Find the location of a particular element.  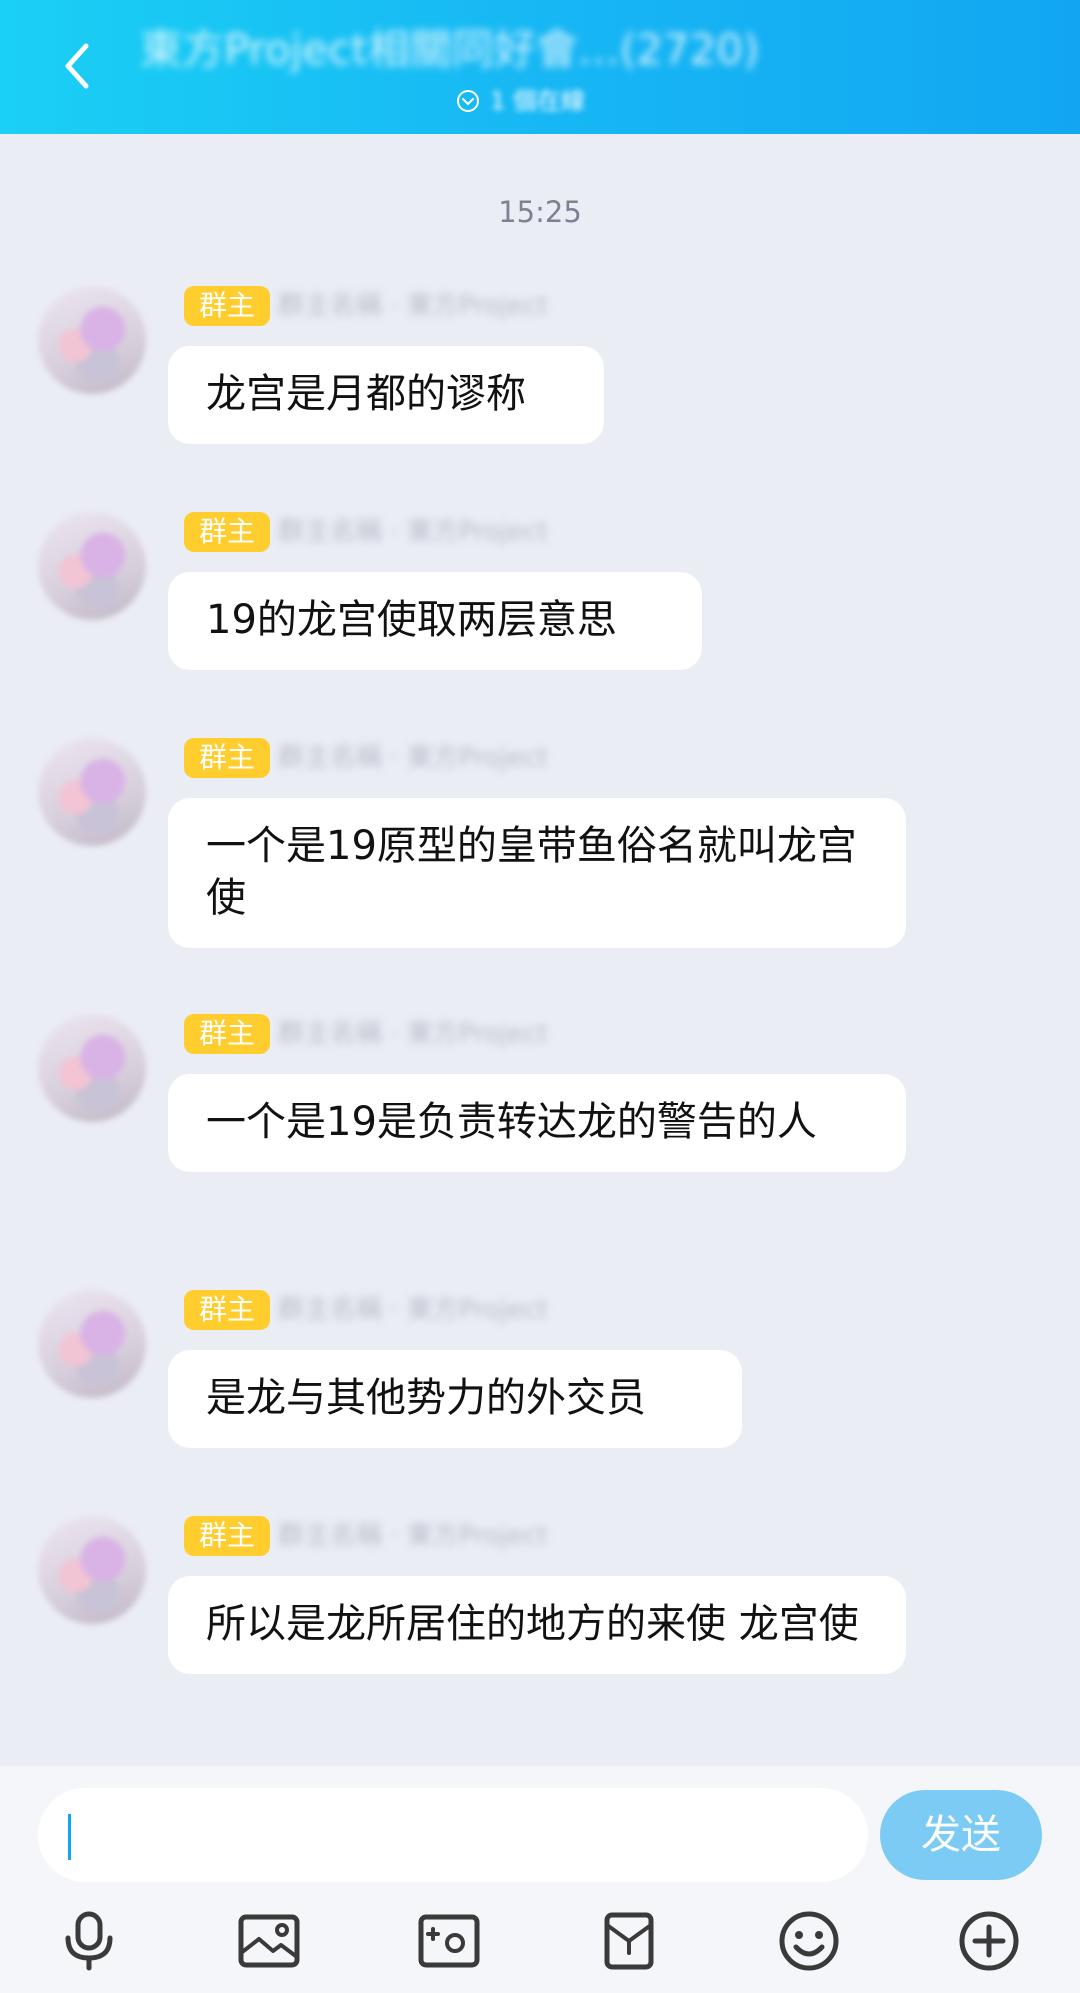

message-bubble: 是龙与其他势力的外交员 is located at coordinates (455, 1399).